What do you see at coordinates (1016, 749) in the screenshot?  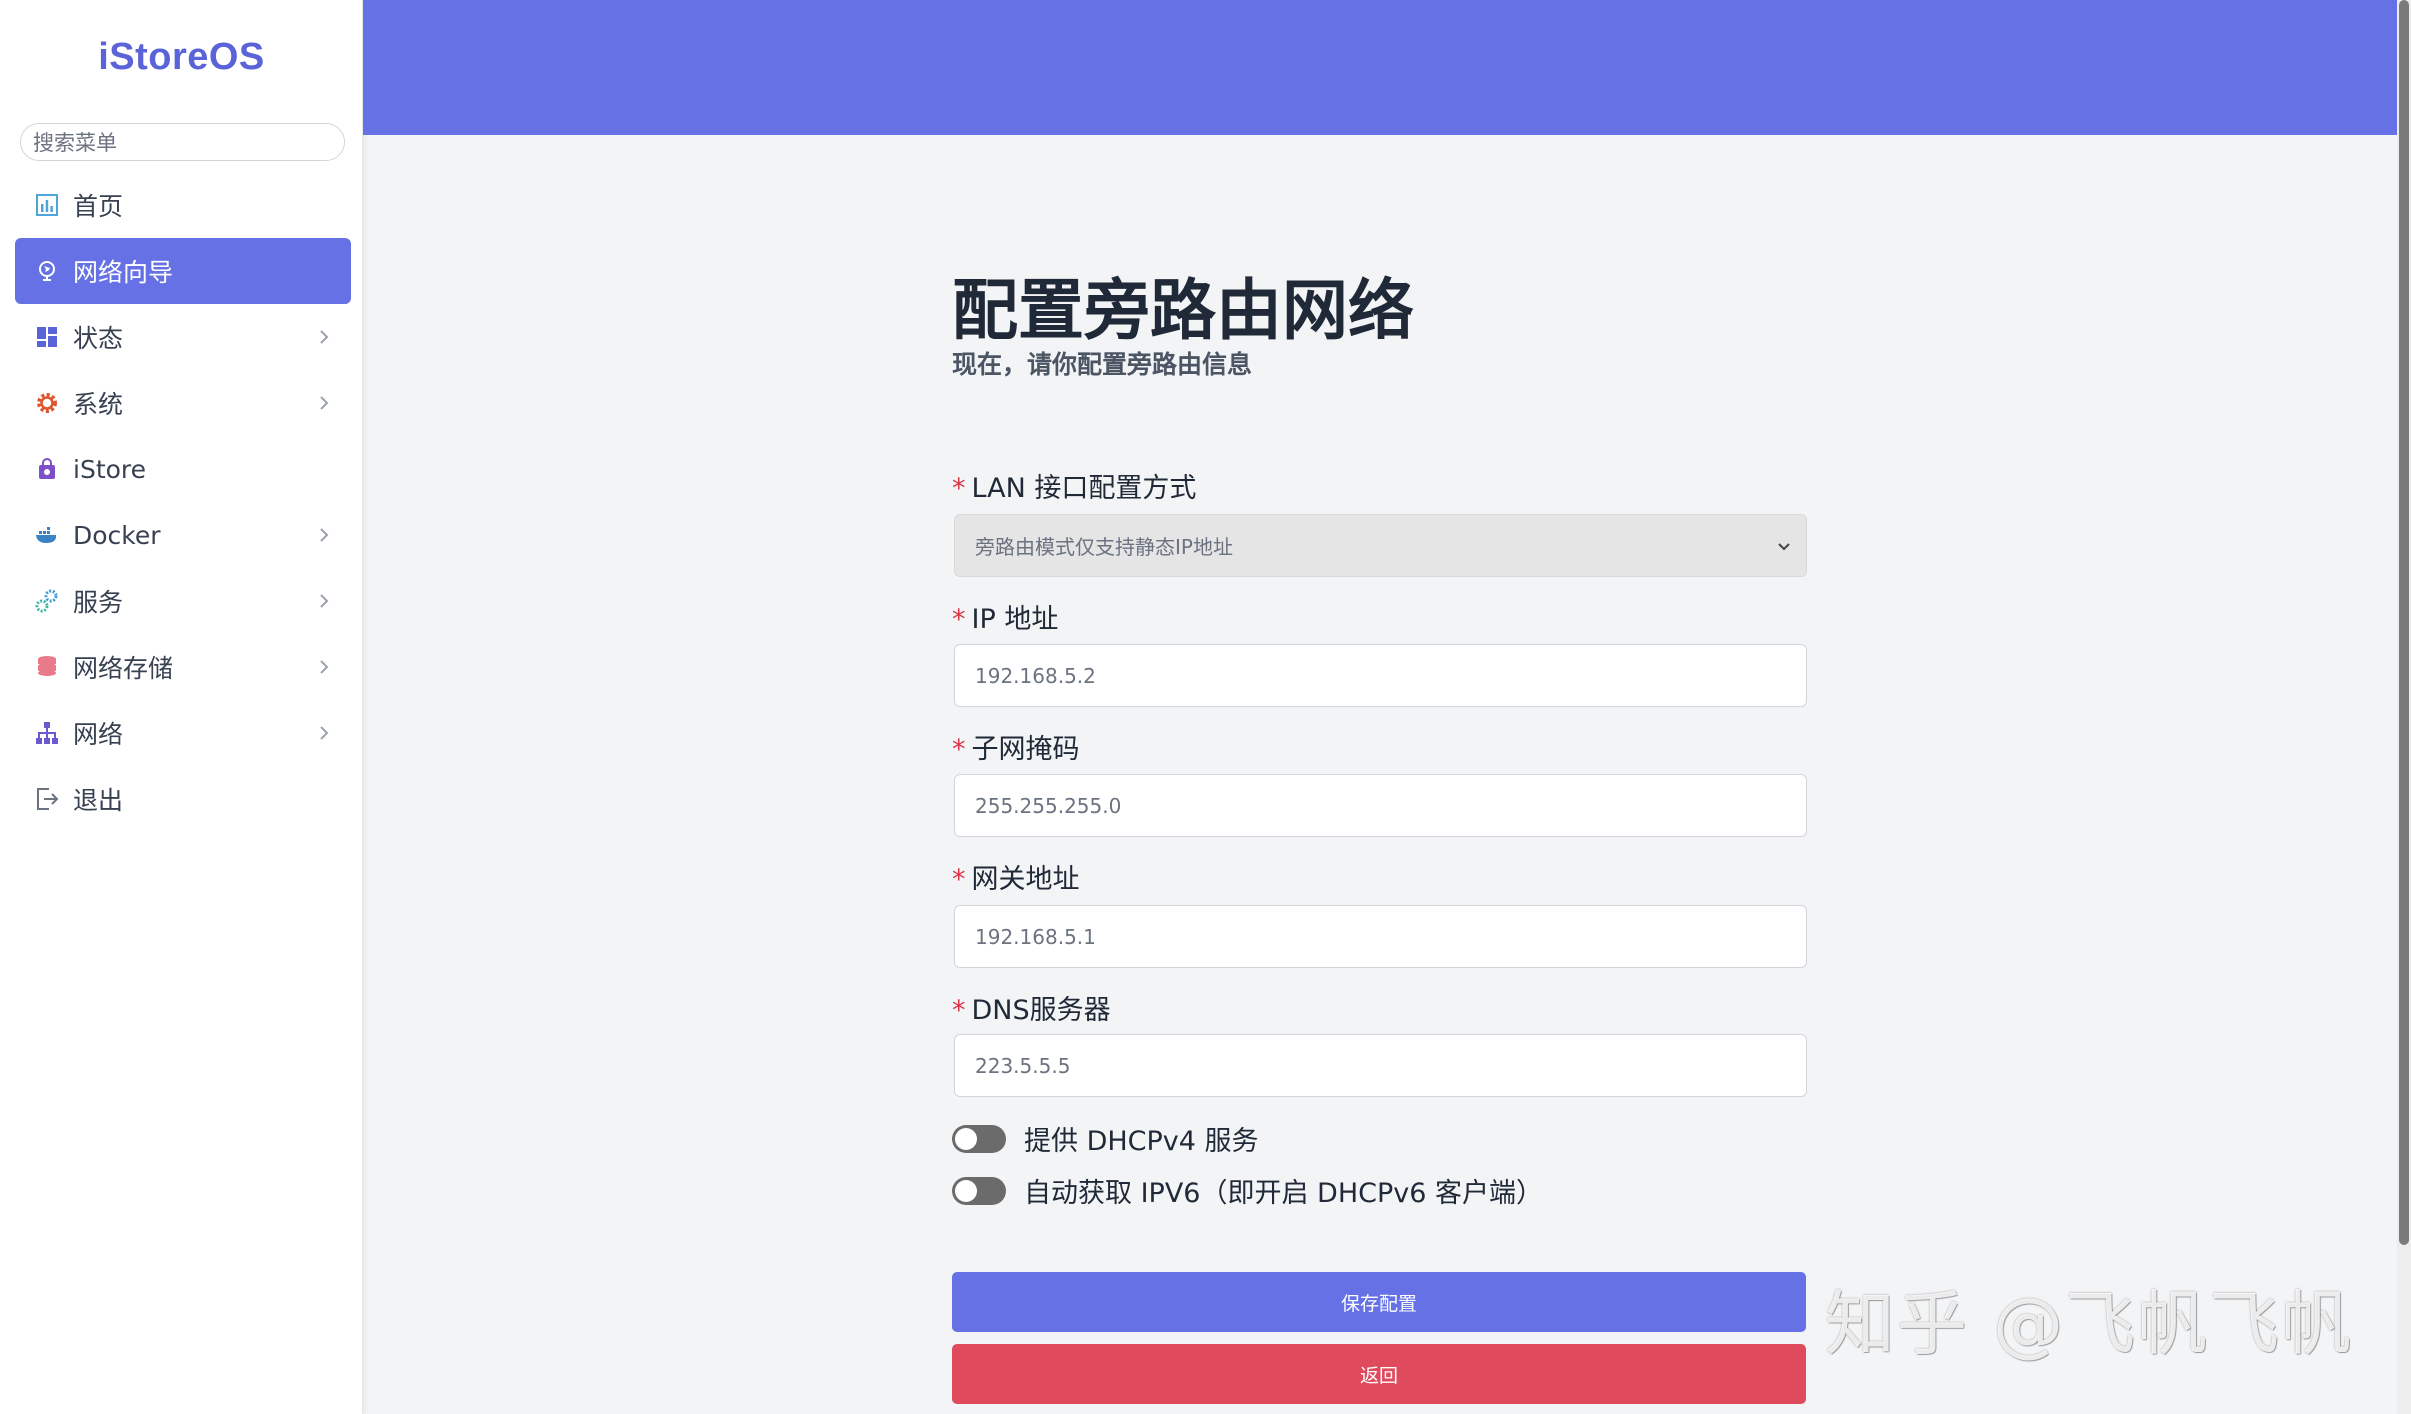 I see `netmask-label: * 子网掩码` at bounding box center [1016, 749].